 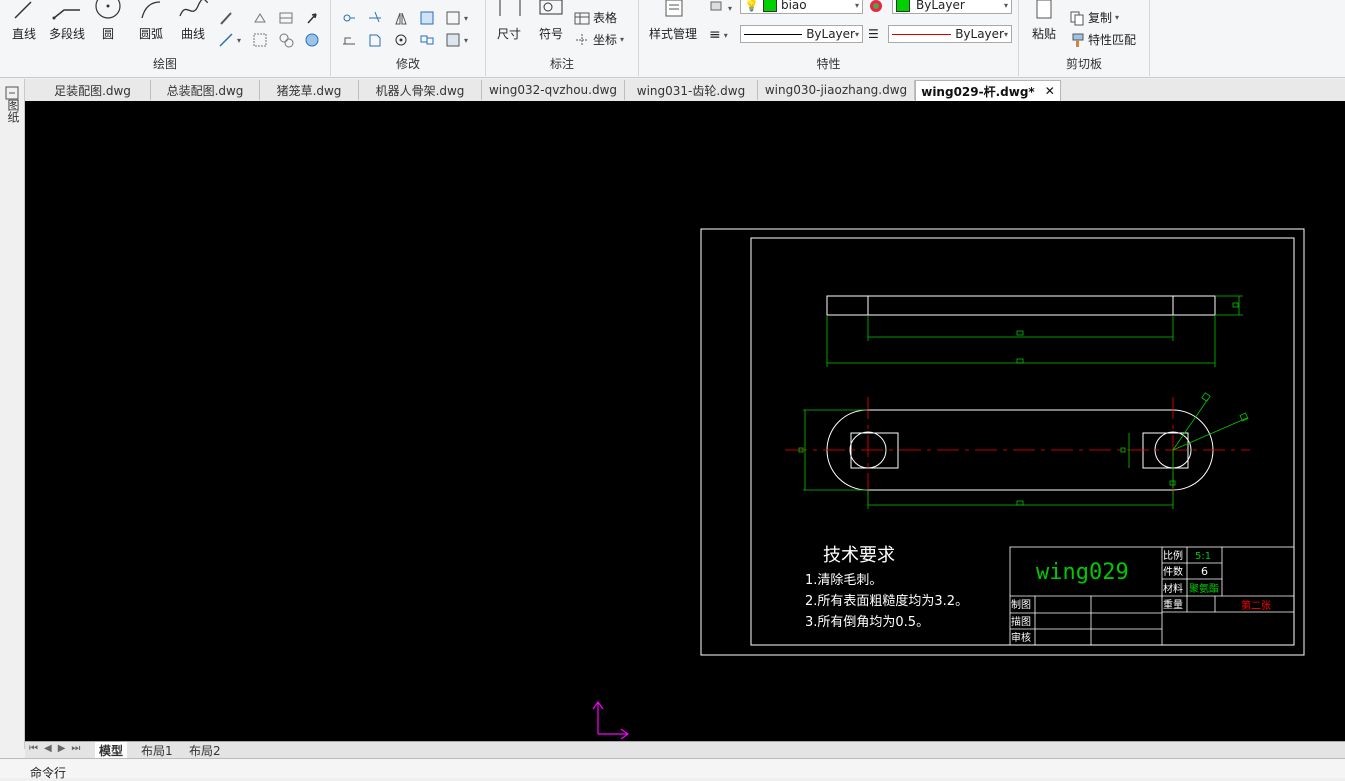 I want to click on offset-button, so click(x=427, y=18).